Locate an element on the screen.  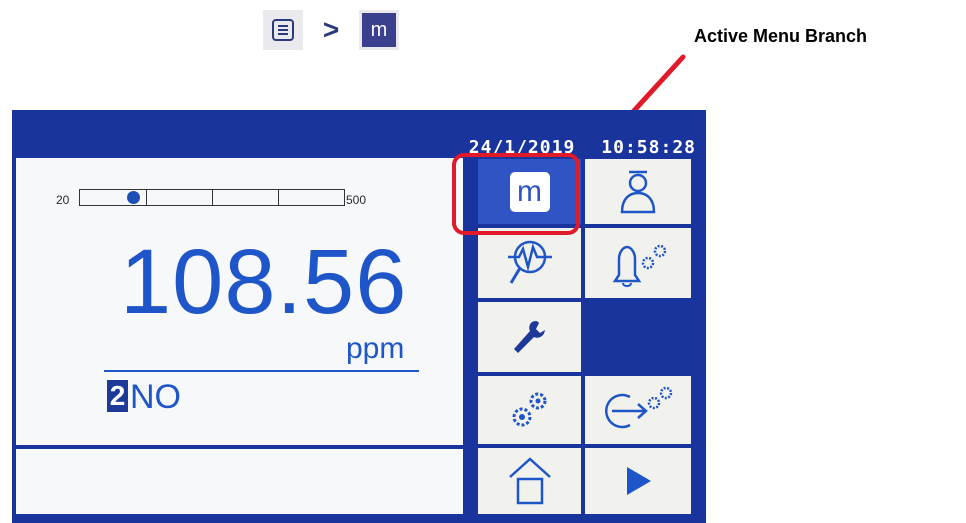
reading-unit: ppm is located at coordinates (375, 348).